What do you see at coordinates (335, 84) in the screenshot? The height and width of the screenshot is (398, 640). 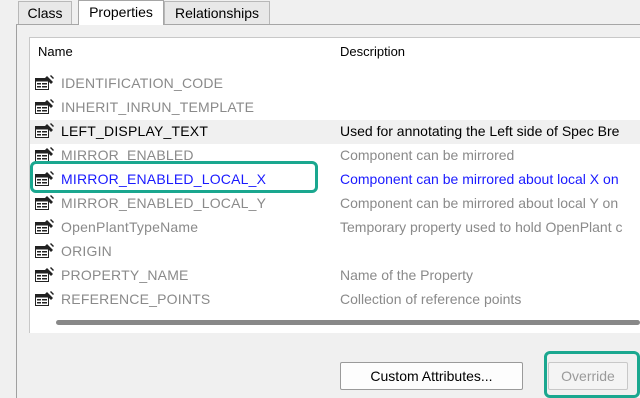 I see `table-row: IDENTIFICATION_CODE` at bounding box center [335, 84].